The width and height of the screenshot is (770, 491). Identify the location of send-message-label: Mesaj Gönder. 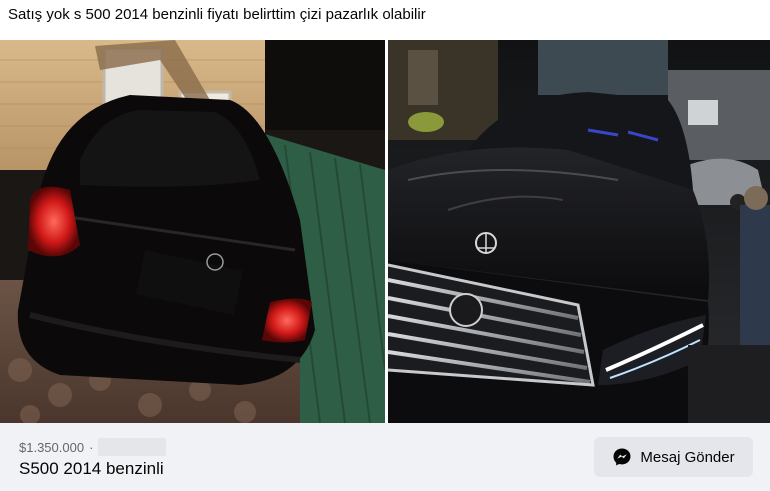
(687, 457).